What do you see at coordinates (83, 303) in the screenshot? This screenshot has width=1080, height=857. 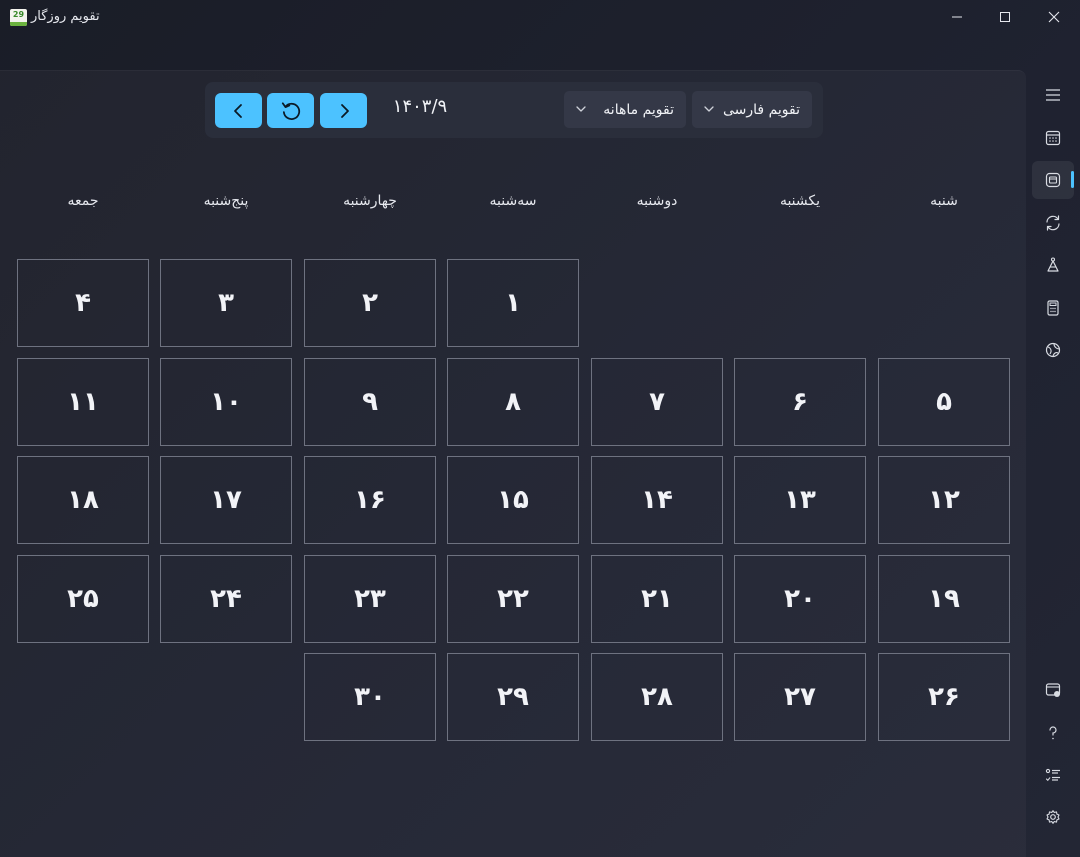 I see `day-cell-4: ۴` at bounding box center [83, 303].